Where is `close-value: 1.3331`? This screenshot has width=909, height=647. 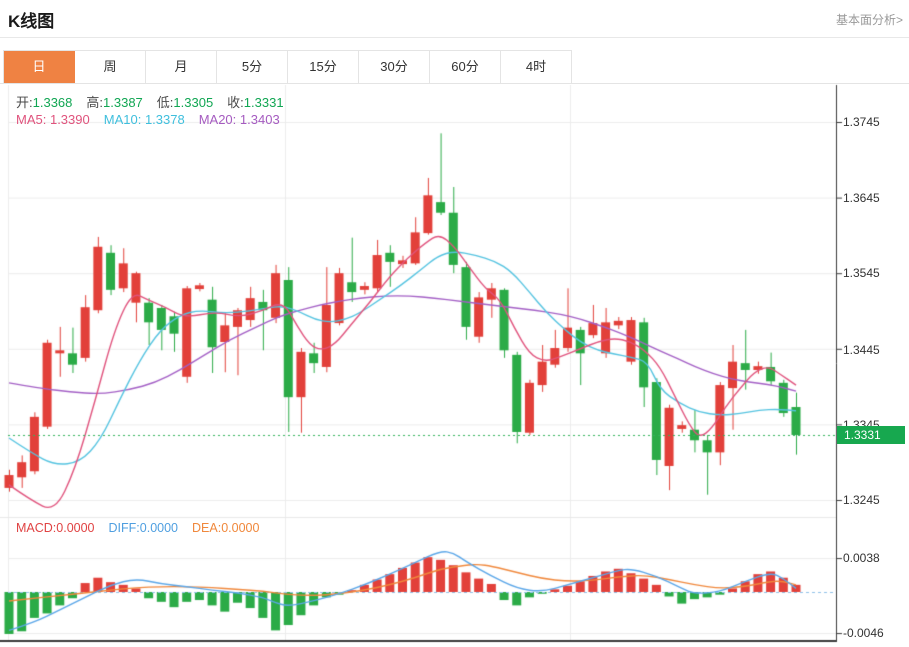 close-value: 1.3331 is located at coordinates (263, 102).